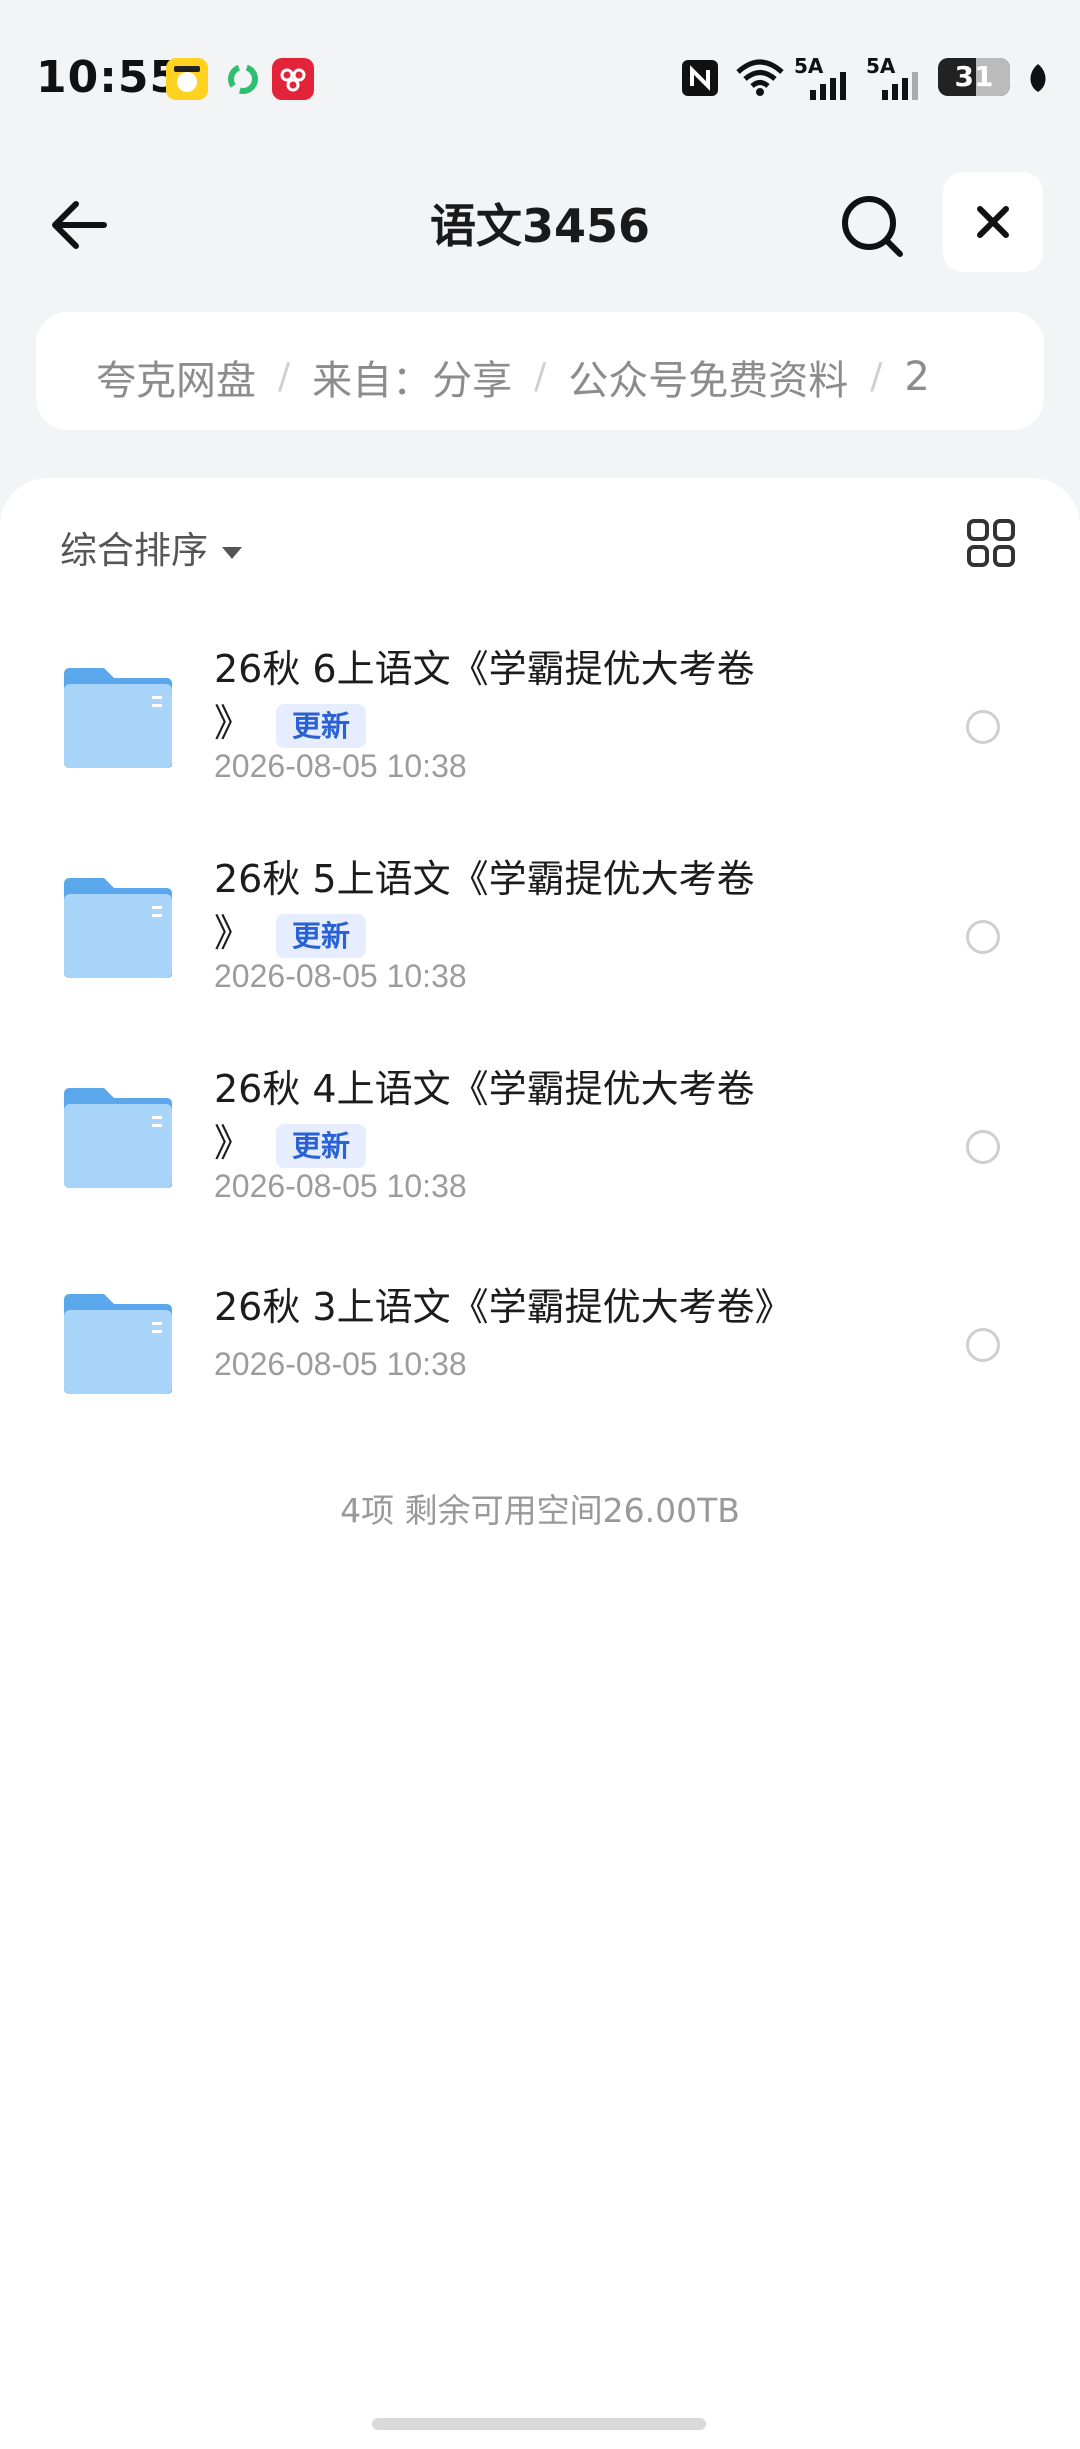 This screenshot has height=2449, width=1080. I want to click on grid-view-button, so click(991, 543).